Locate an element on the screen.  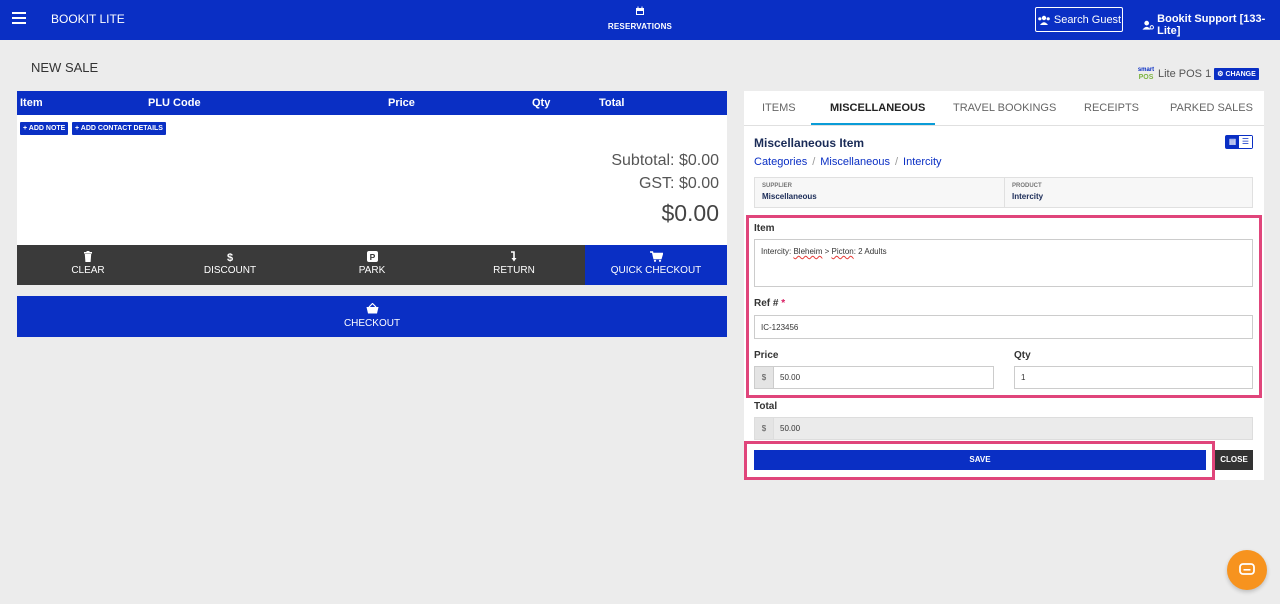
product-value: Intercity is located at coordinates (1028, 196).